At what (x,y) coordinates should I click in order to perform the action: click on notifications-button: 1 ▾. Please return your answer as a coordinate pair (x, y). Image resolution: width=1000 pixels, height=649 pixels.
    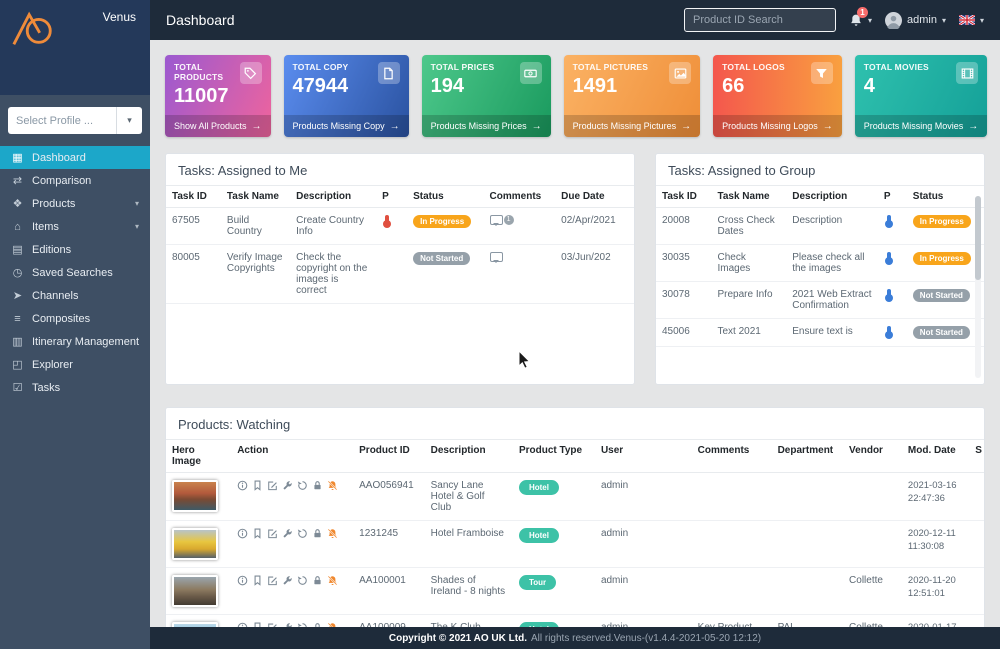
    Looking at the image, I should click on (860, 17).